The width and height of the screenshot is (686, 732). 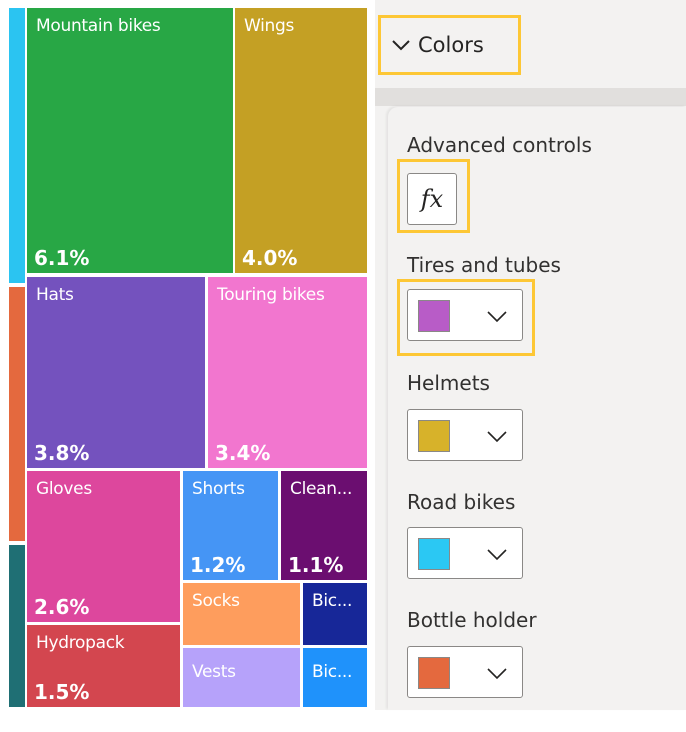 What do you see at coordinates (62, 453) in the screenshot?
I see `tile-value: 3.8%` at bounding box center [62, 453].